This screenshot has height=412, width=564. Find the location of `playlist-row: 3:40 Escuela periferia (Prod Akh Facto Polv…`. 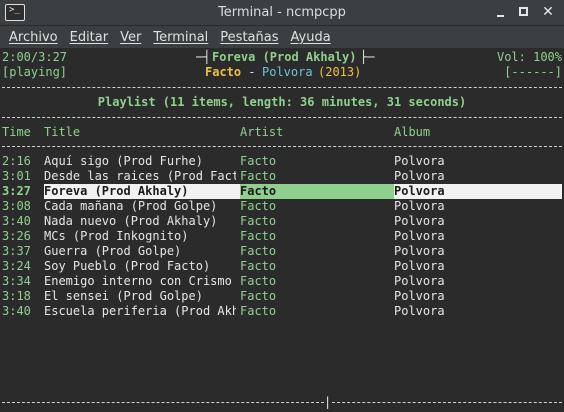

playlist-row: 3:40 Escuela periferia (Prod Akh Facto Polv… is located at coordinates (282, 311).